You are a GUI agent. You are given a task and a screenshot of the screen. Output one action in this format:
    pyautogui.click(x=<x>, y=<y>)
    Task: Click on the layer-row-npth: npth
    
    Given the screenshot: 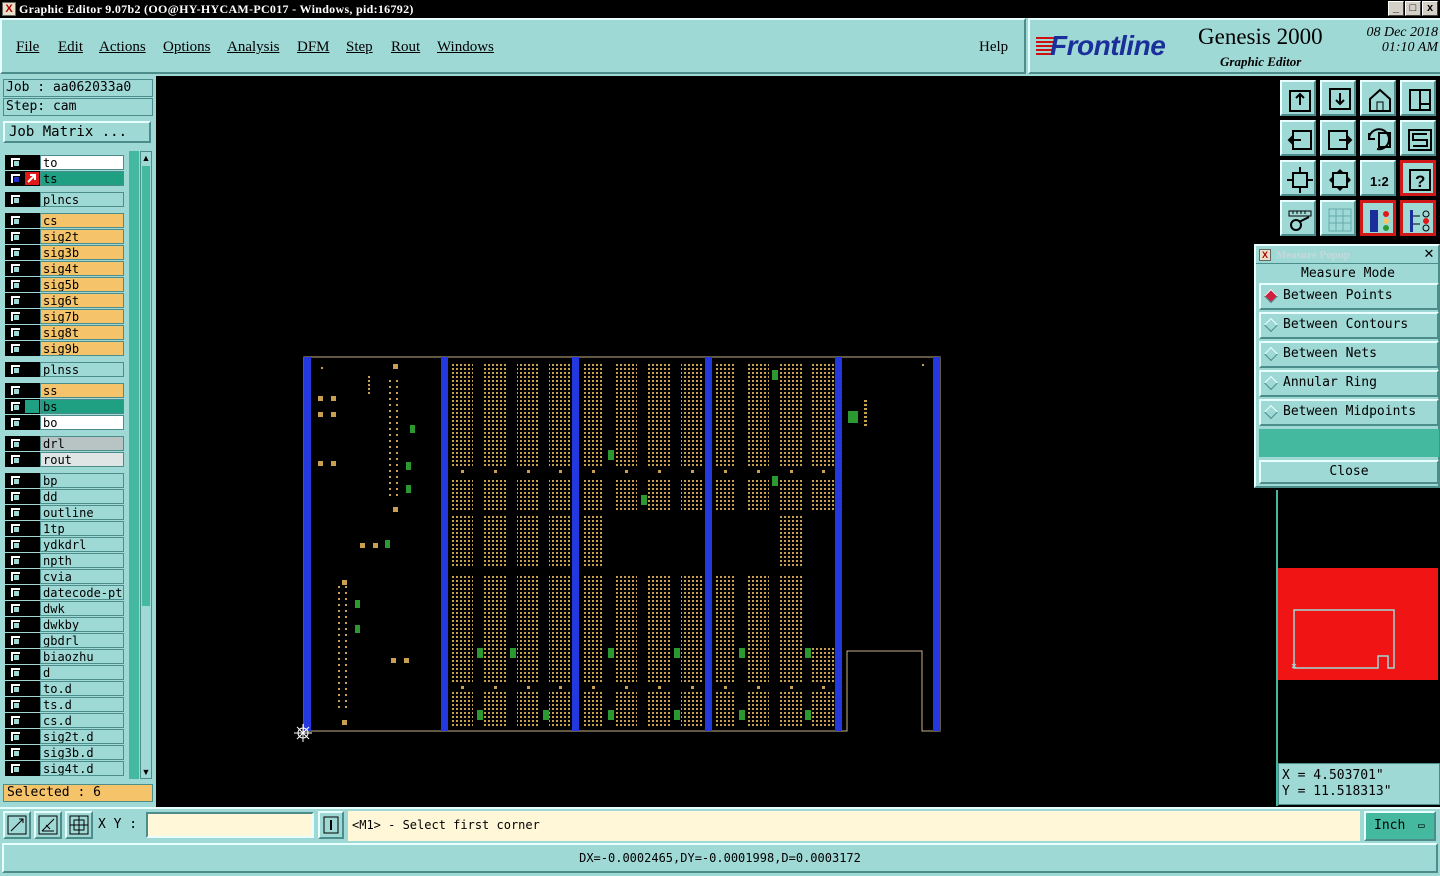 What is the action you would take?
    pyautogui.click(x=65, y=560)
    